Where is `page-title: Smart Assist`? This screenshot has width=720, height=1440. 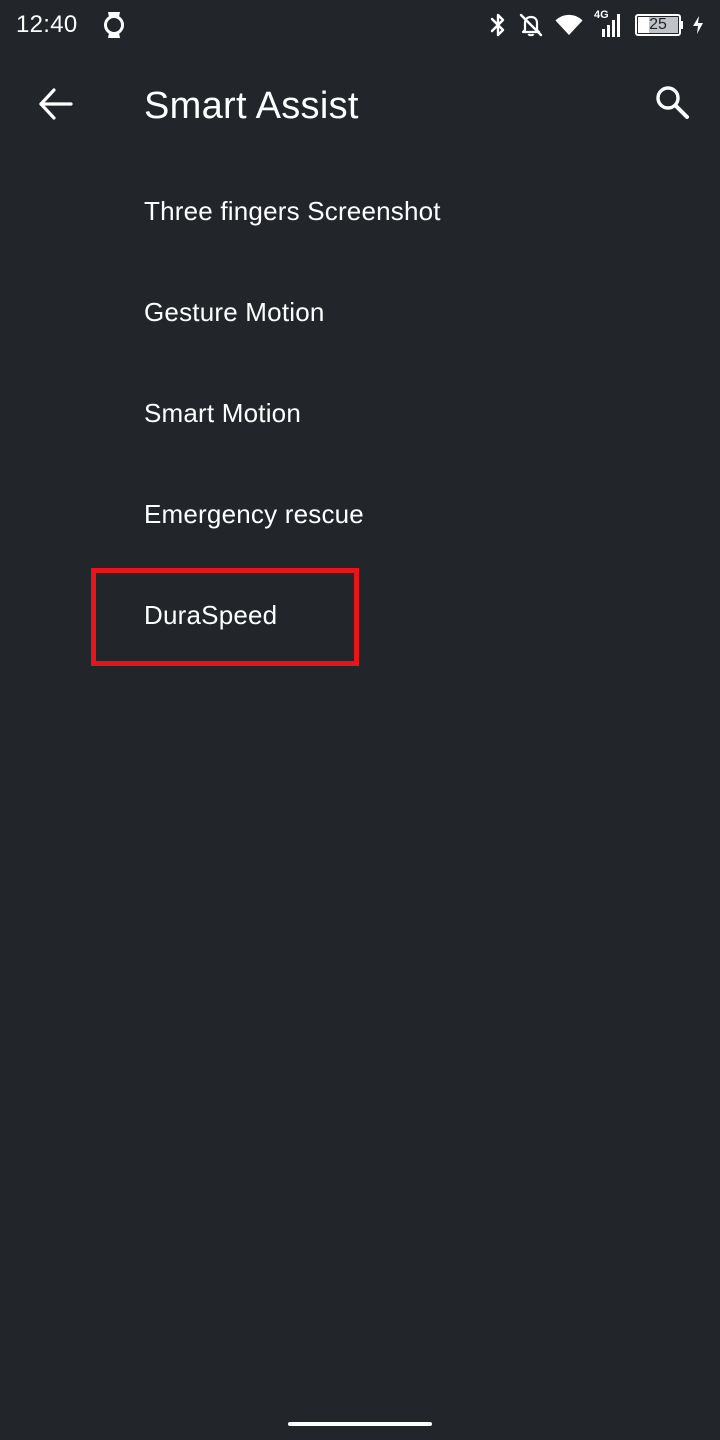
page-title: Smart Assist is located at coordinates (251, 106).